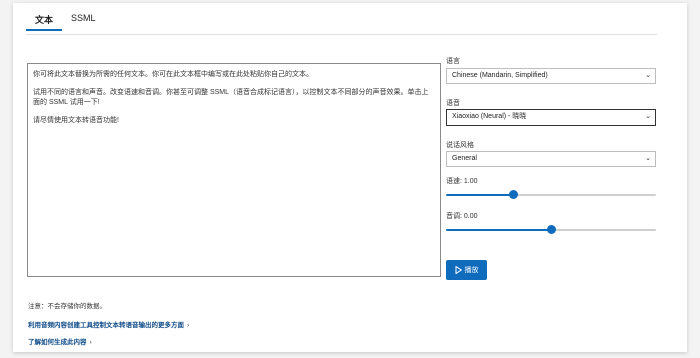  What do you see at coordinates (471, 270) in the screenshot?
I see `play-button-label: 播放` at bounding box center [471, 270].